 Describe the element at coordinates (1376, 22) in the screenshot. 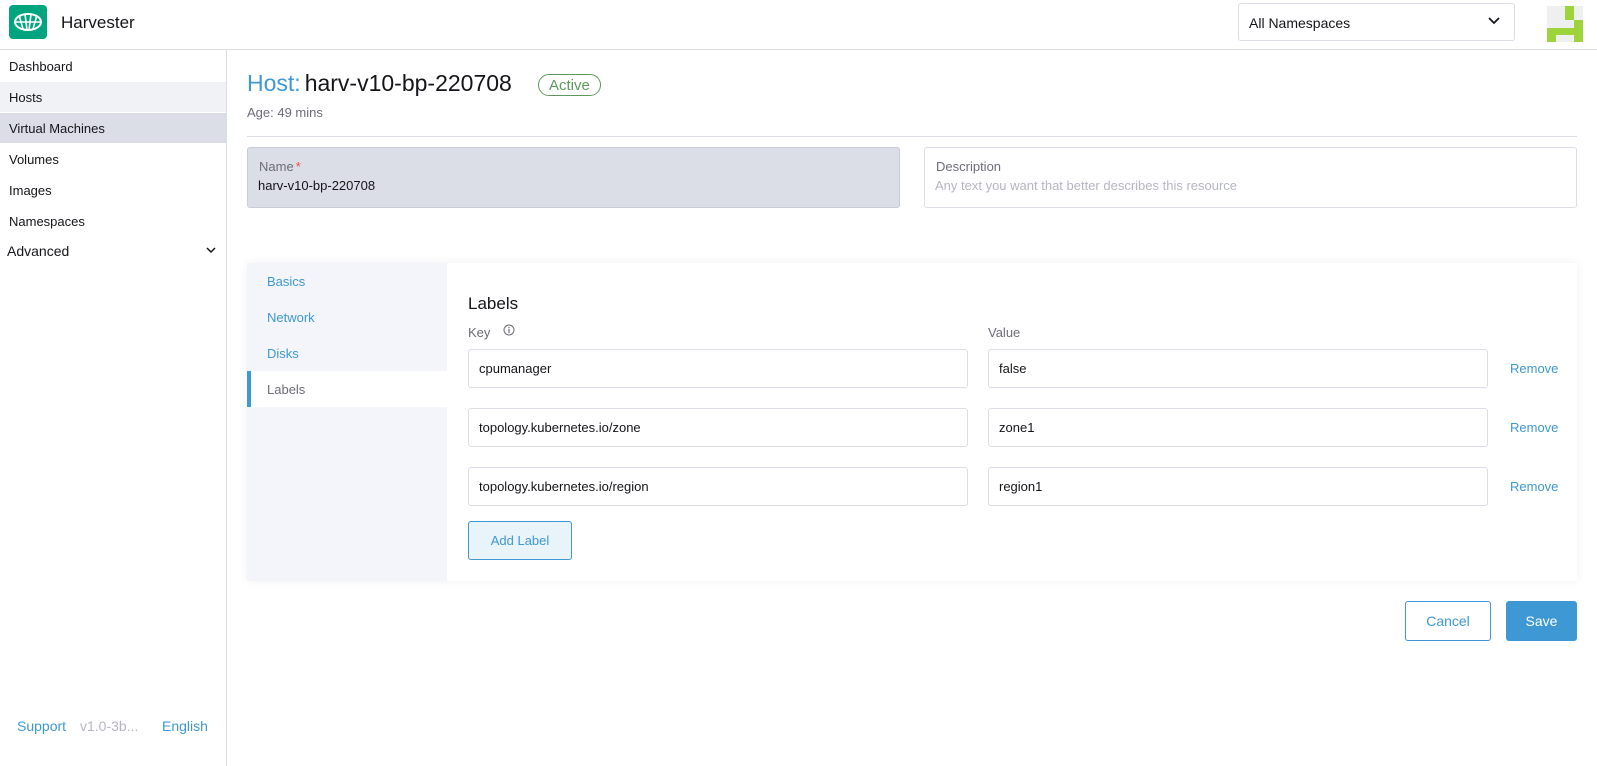

I see `namespace-select: All Namespaces` at that location.